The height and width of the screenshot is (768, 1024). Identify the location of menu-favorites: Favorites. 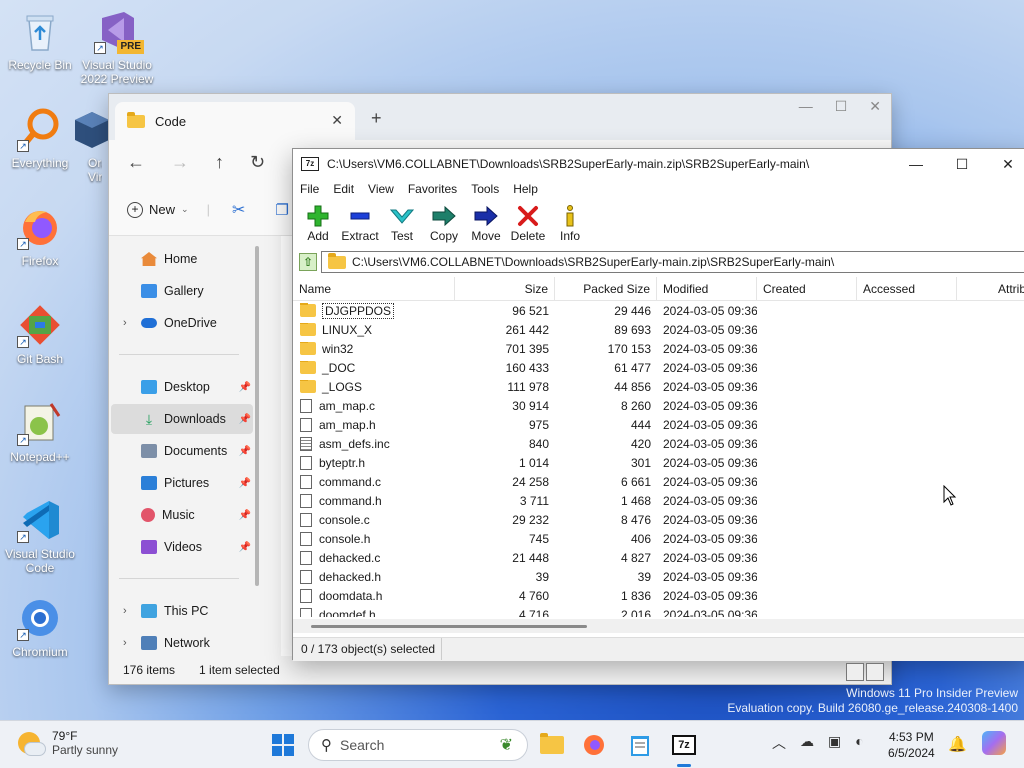
(432, 189).